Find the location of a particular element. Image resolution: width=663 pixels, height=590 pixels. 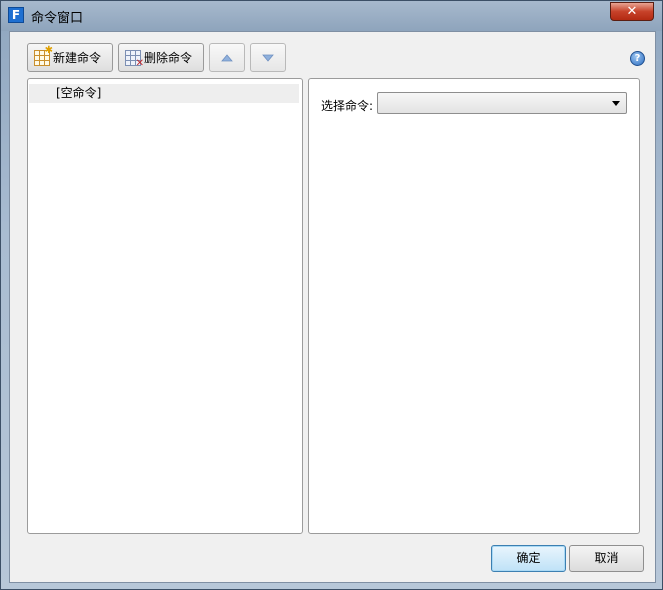

delete-command-label: 删除命令 is located at coordinates (168, 58).